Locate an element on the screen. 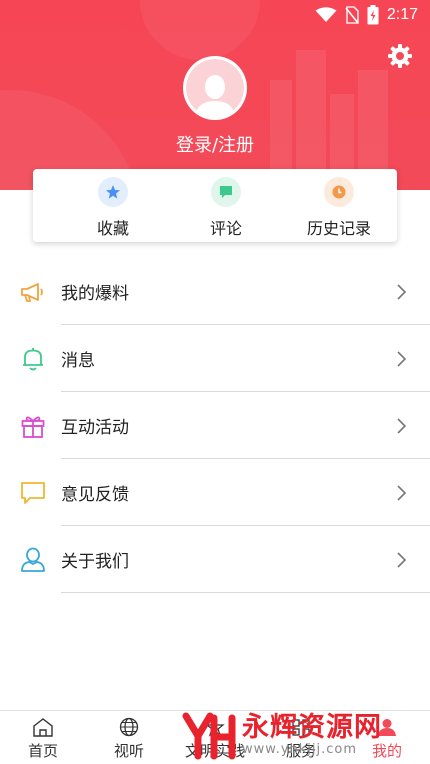 Image resolution: width=430 pixels, height=764 pixels. favorites-label: 收藏 is located at coordinates (112, 228).